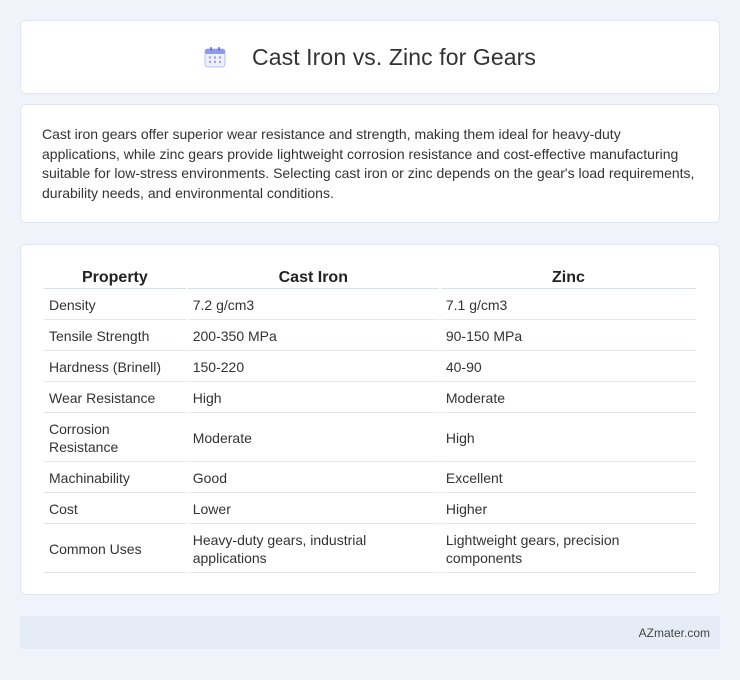 This screenshot has height=680, width=740. Describe the element at coordinates (115, 549) in the screenshot. I see `property-cell: Common Uses` at that location.